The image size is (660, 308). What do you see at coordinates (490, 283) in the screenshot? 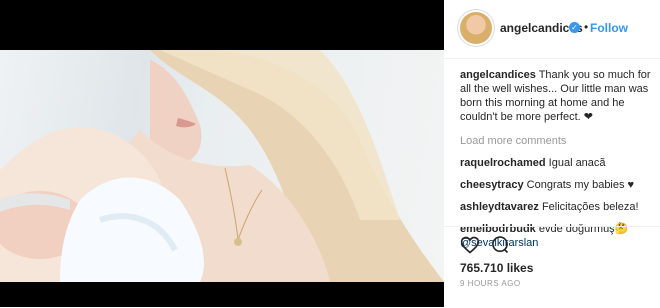
I see `post-timestamp: 9 HOURS AGO` at bounding box center [490, 283].